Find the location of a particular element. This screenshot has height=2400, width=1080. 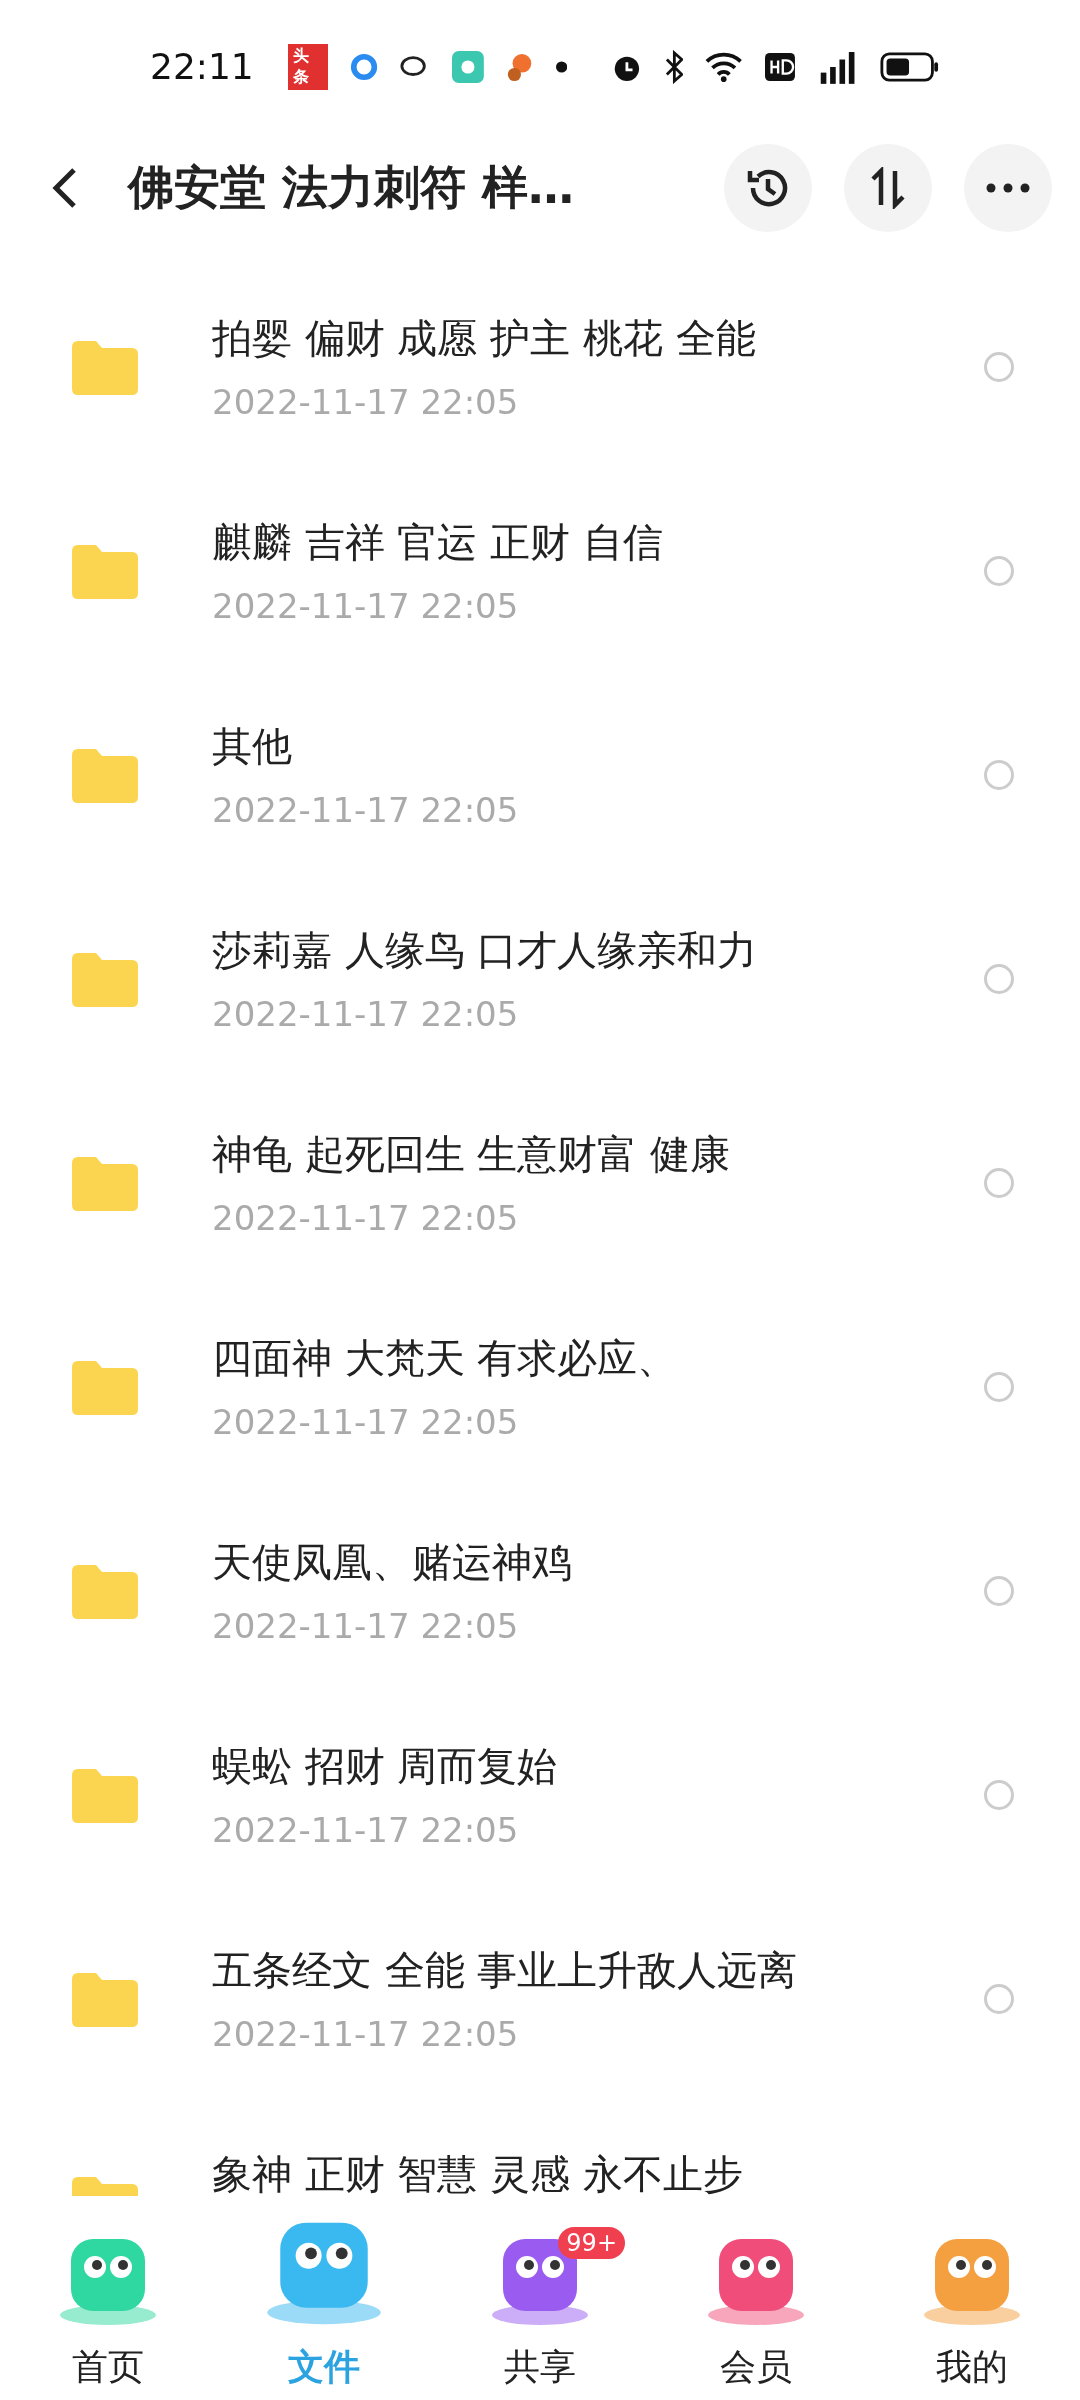

bluetooth-icon is located at coordinates (674, 66).